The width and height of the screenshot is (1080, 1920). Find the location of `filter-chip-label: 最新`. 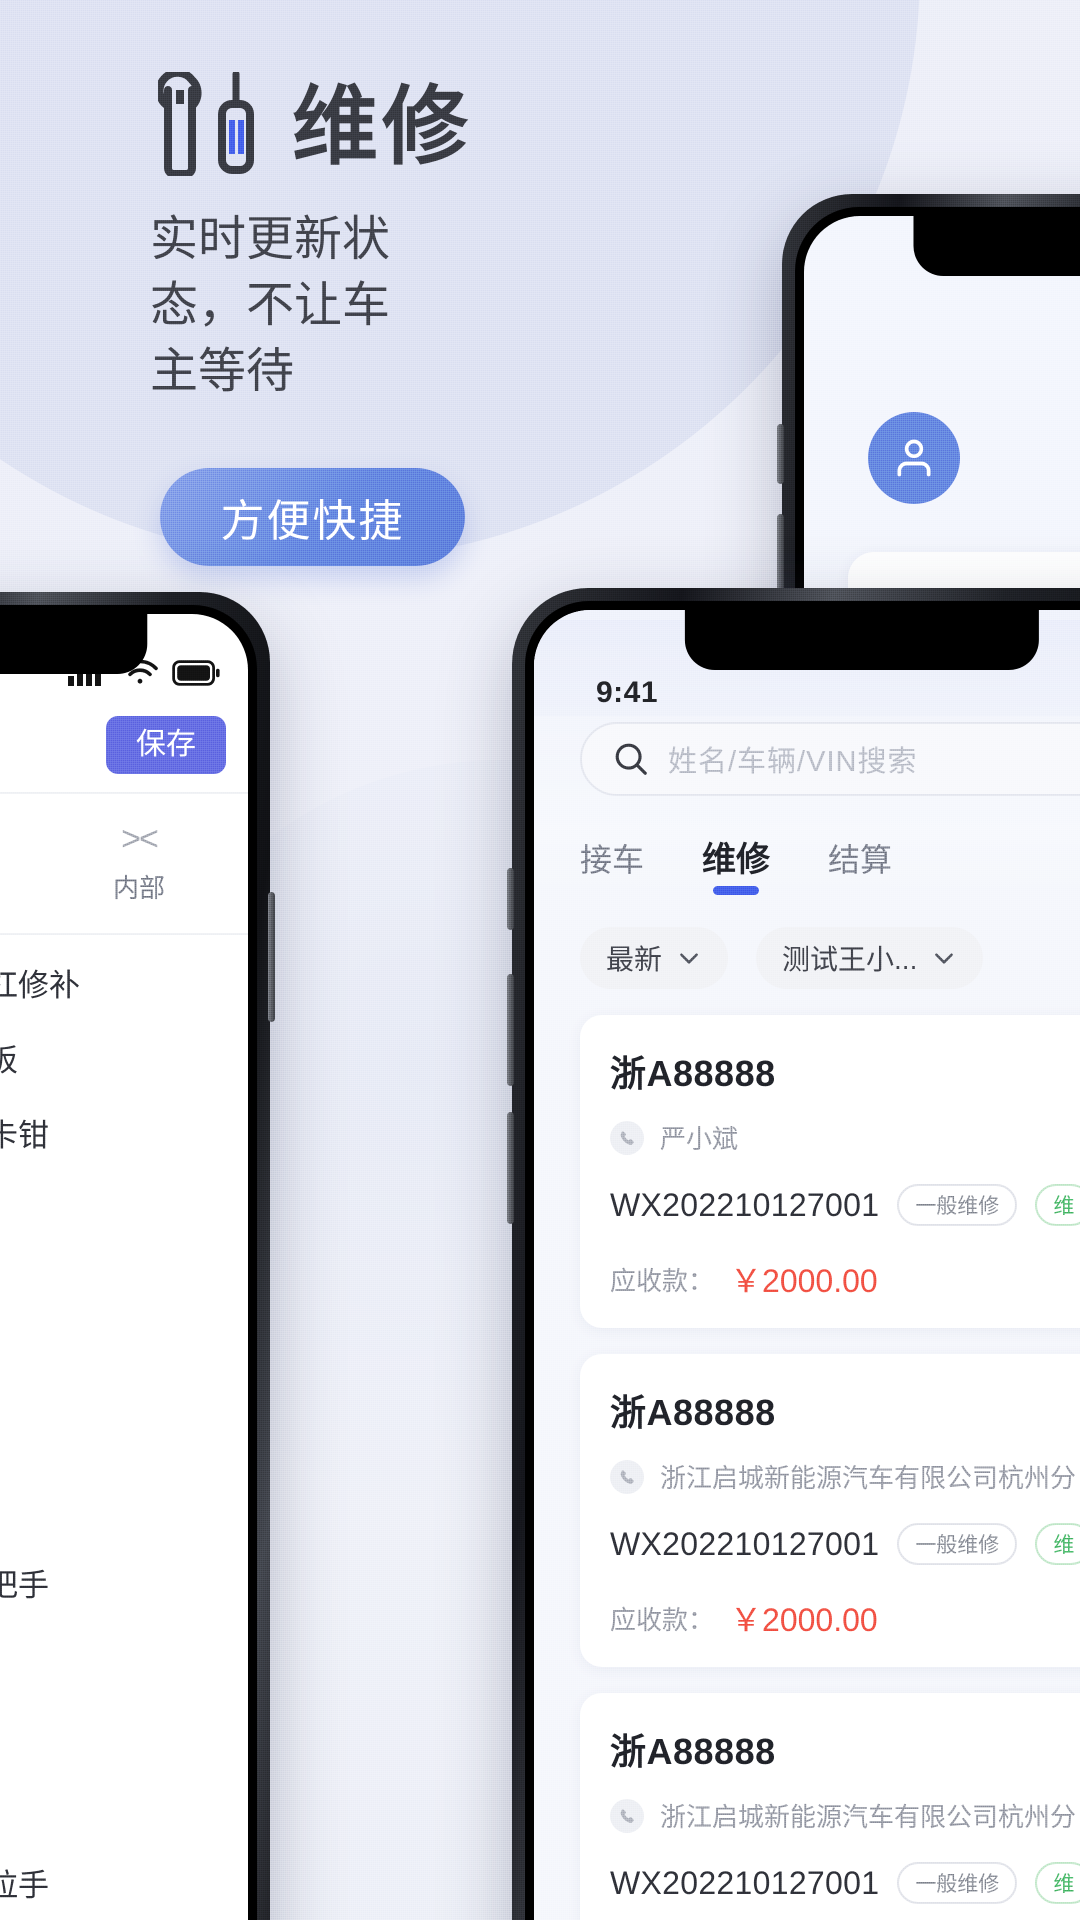

filter-chip-label: 最新 is located at coordinates (634, 959).